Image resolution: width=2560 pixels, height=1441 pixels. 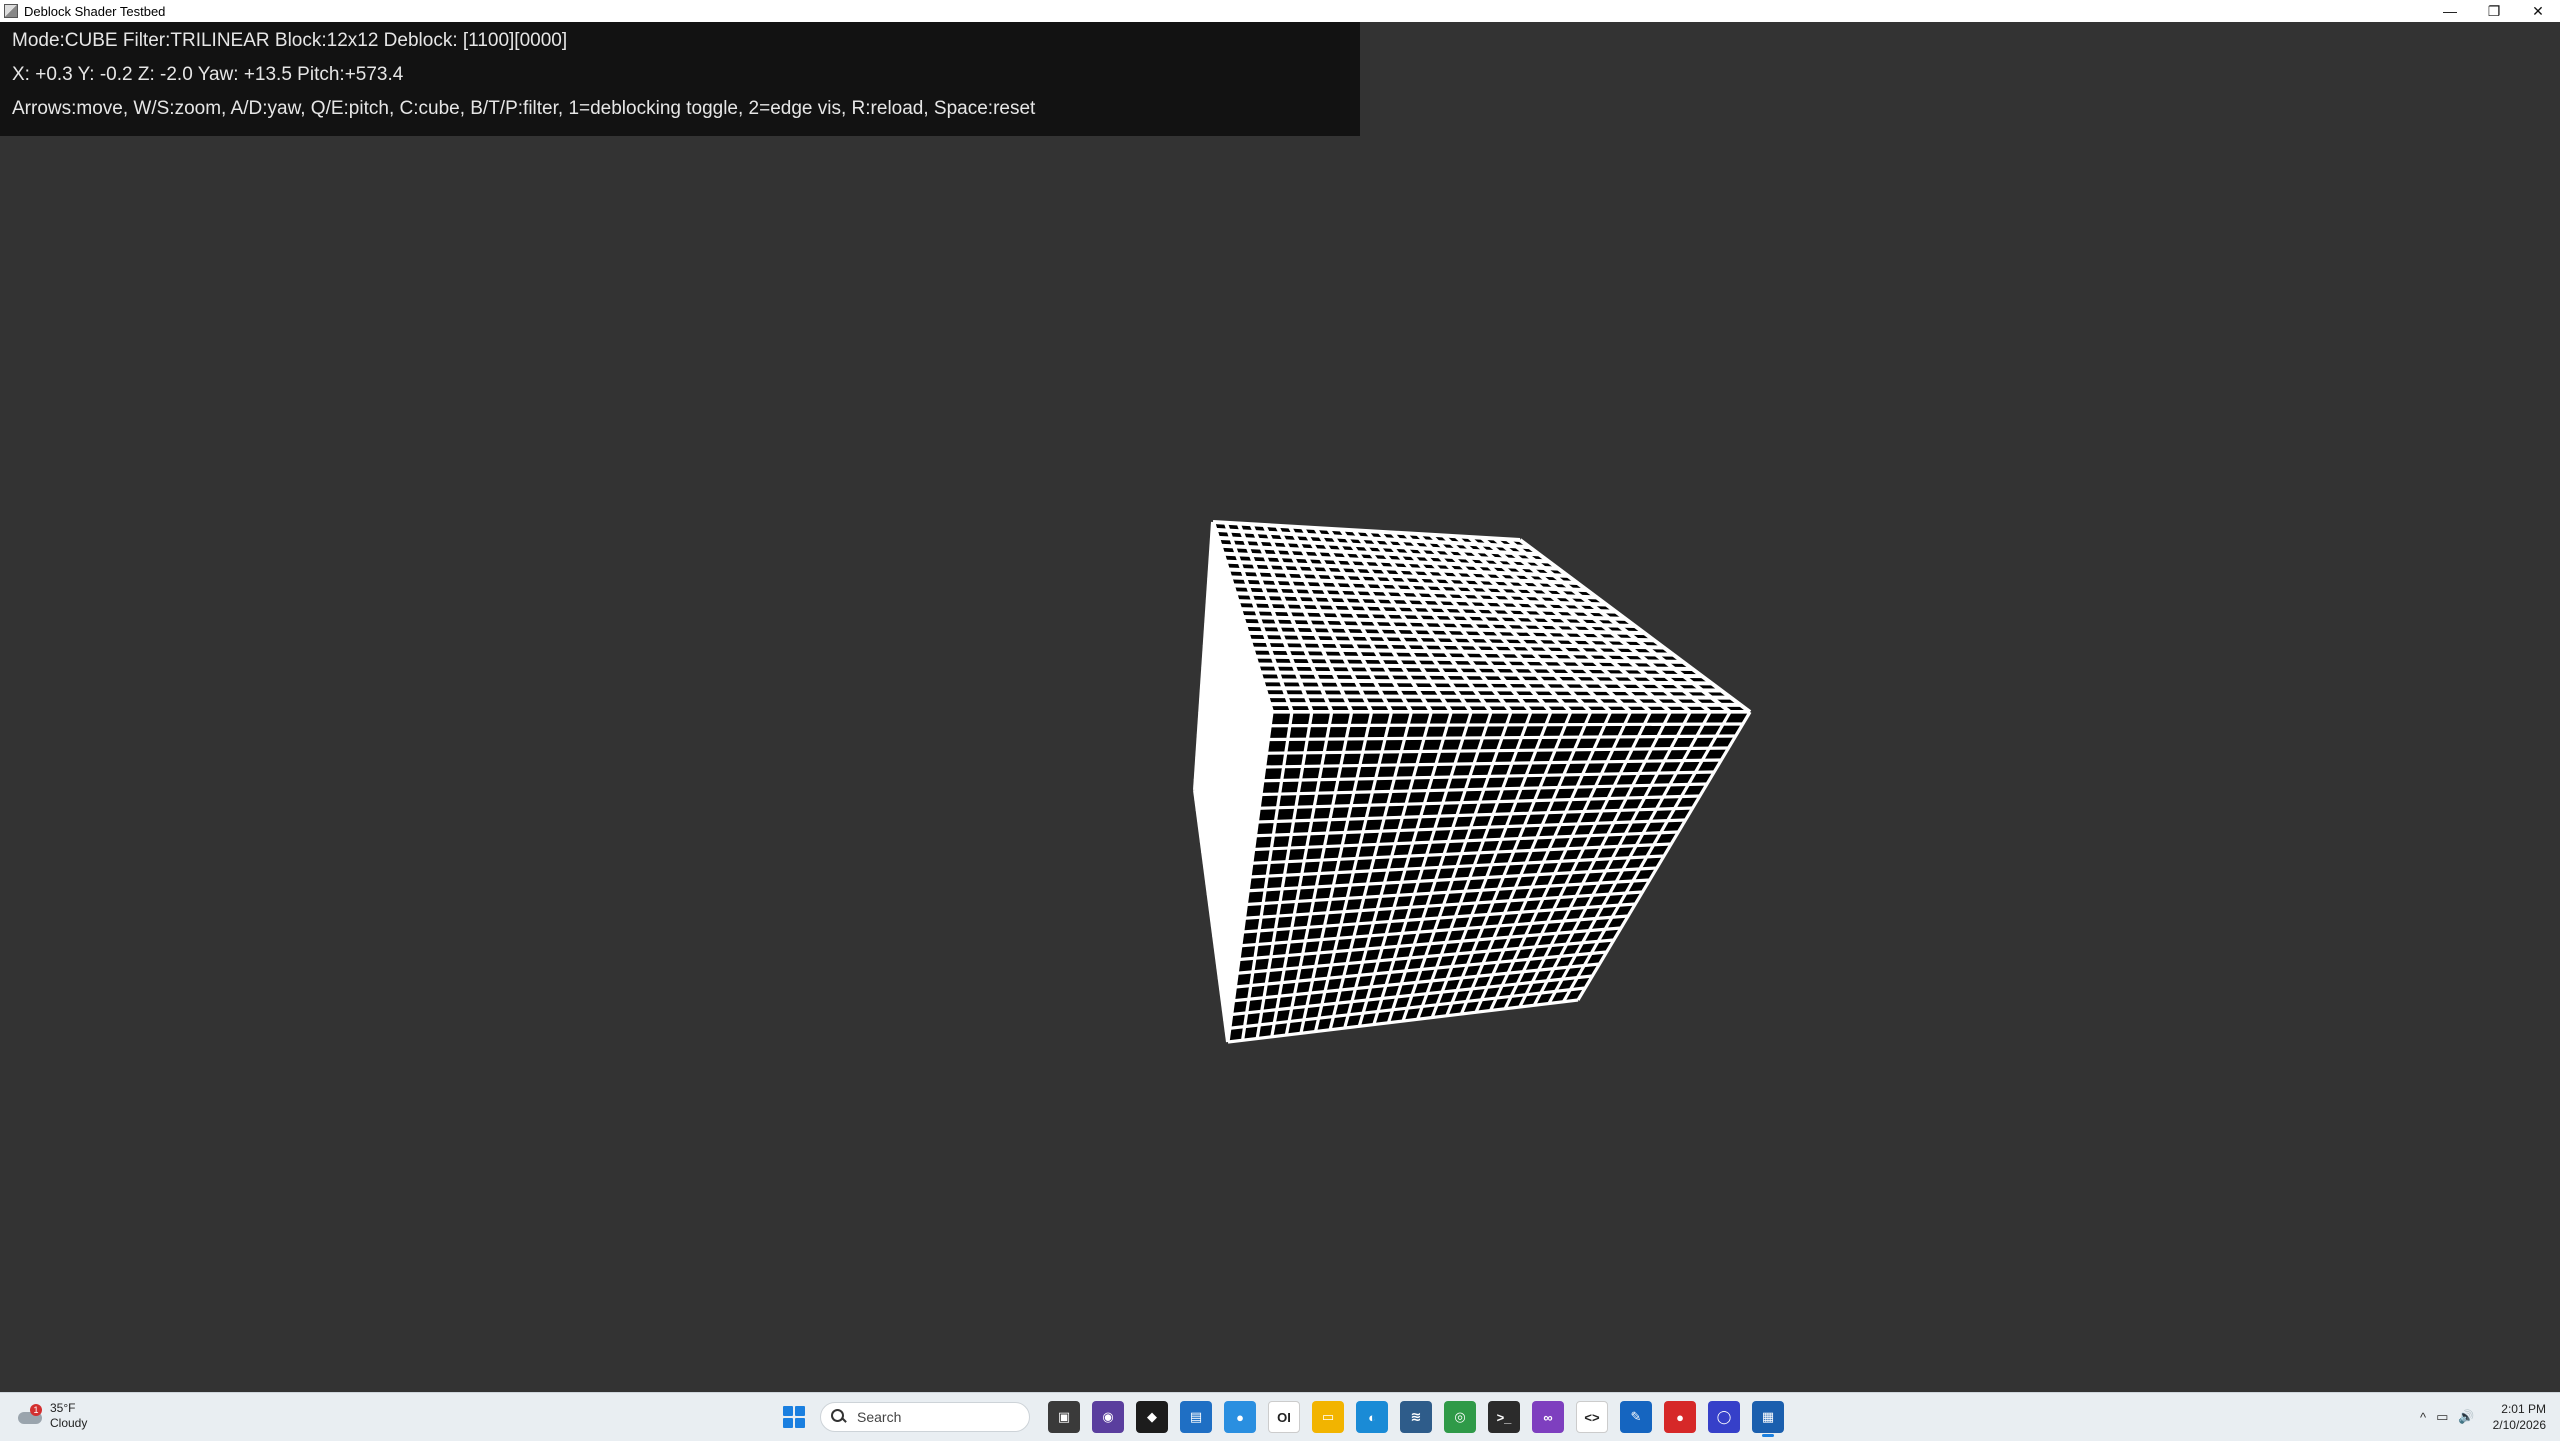 What do you see at coordinates (95, 11) in the screenshot?
I see `window-title: Deblock Shader Testbed` at bounding box center [95, 11].